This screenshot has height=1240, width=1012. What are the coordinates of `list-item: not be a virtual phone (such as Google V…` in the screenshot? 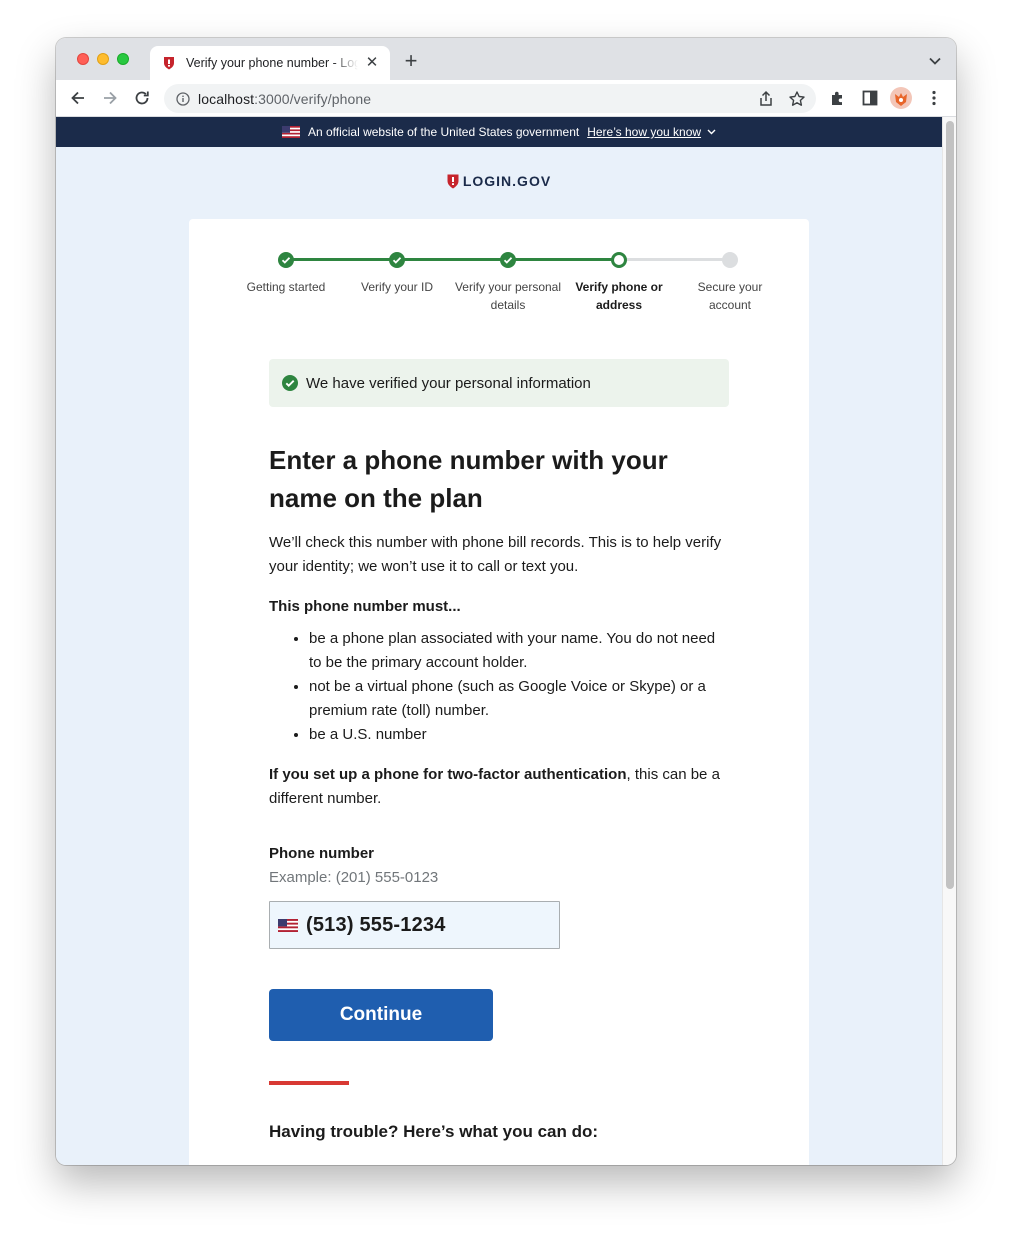 It's located at (519, 699).